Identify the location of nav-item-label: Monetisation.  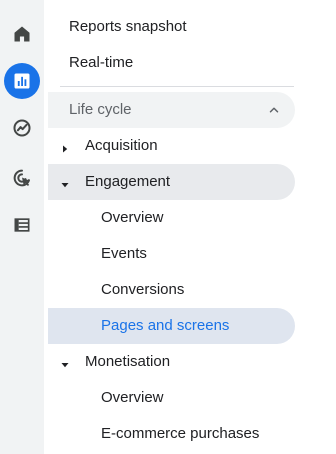
(128, 361).